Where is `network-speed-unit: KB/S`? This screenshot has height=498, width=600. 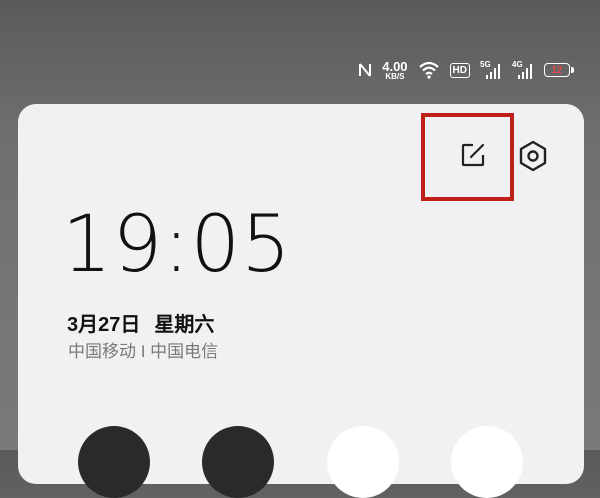 network-speed-unit: KB/S is located at coordinates (395, 76).